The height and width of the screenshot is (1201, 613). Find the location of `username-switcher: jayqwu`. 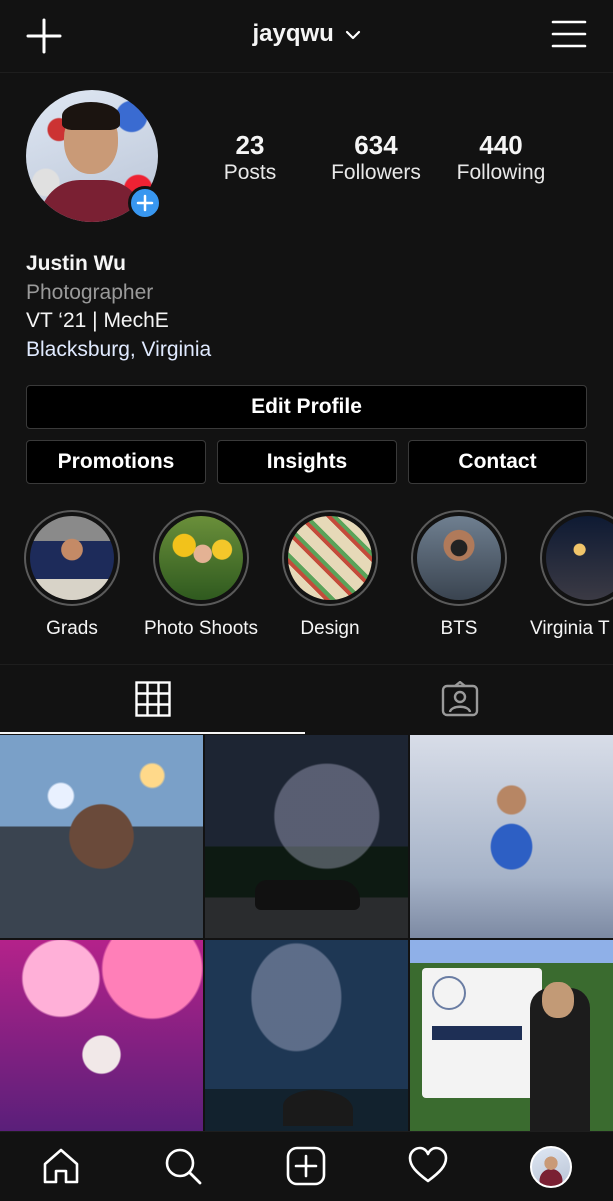

username-switcher: jayqwu is located at coordinates (306, 34).